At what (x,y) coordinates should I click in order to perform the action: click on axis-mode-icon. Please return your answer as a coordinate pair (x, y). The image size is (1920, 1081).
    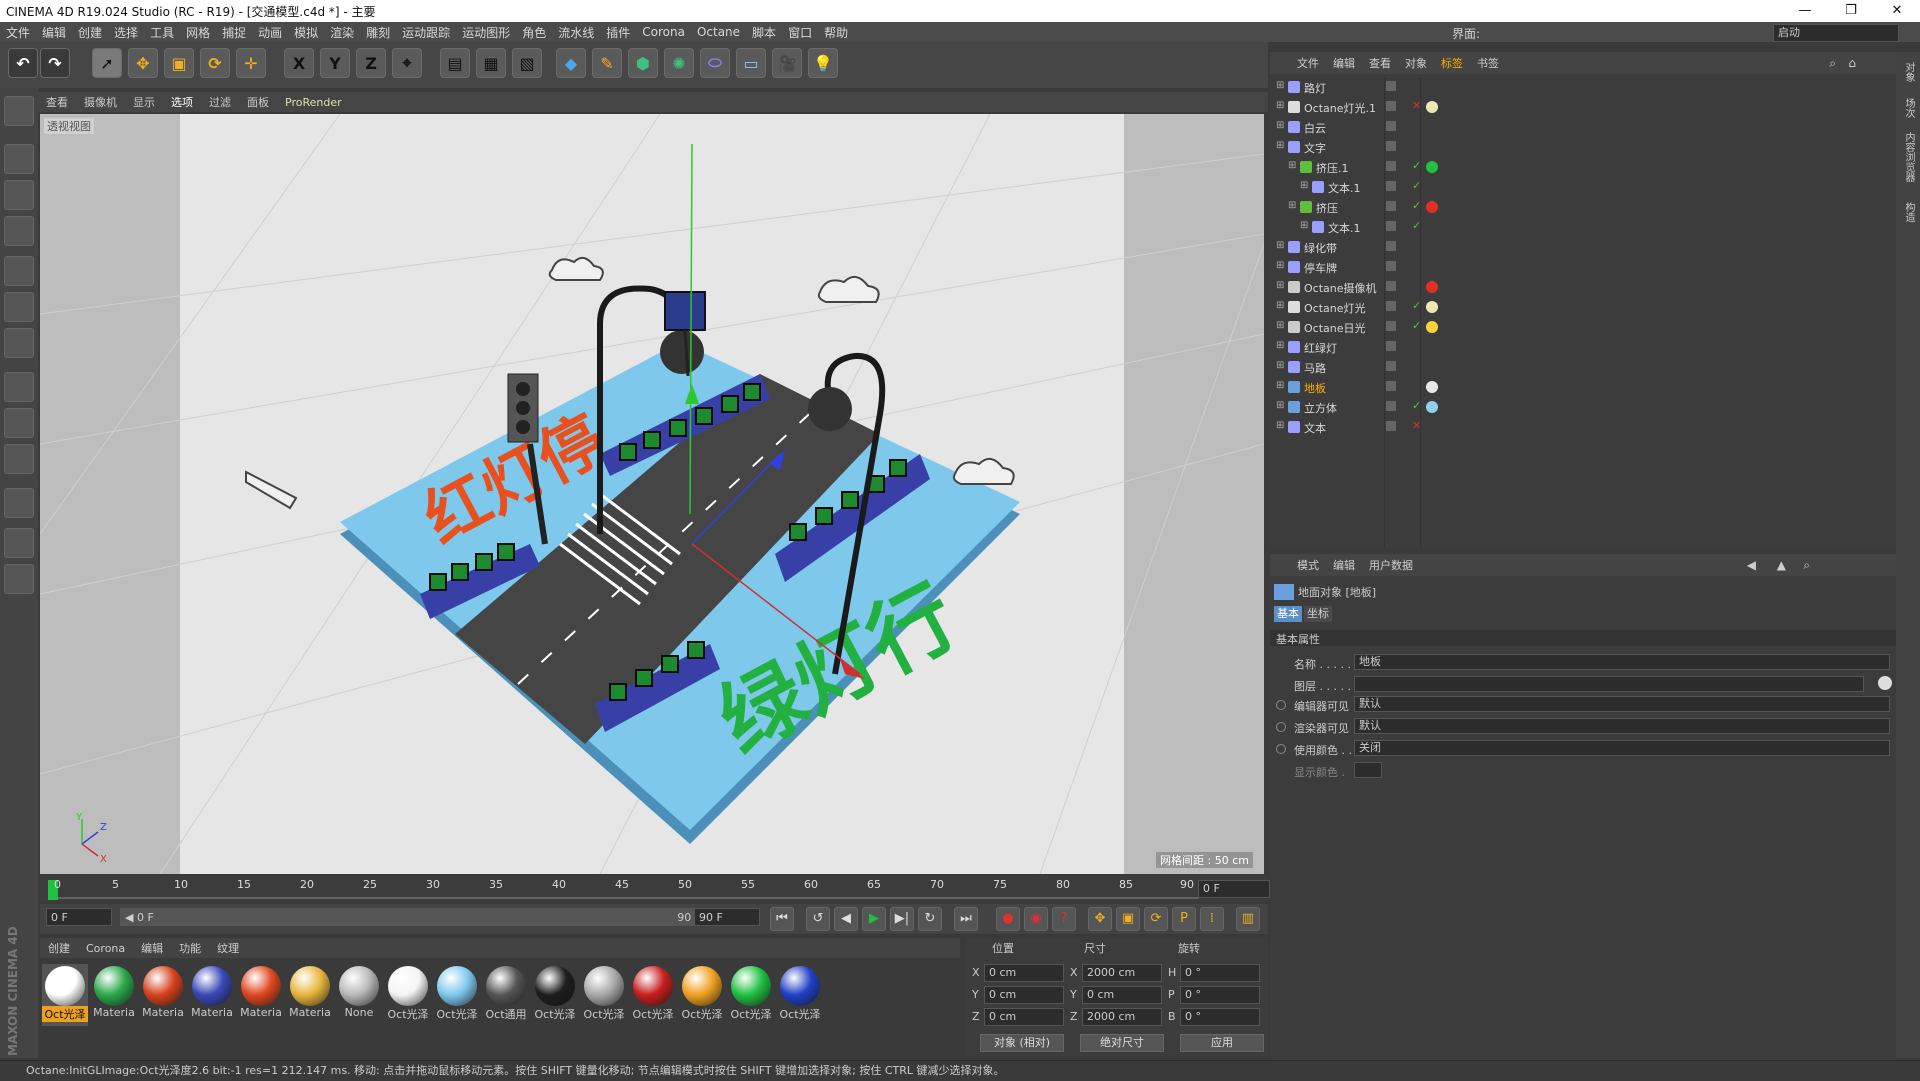
    Looking at the image, I should click on (19, 387).